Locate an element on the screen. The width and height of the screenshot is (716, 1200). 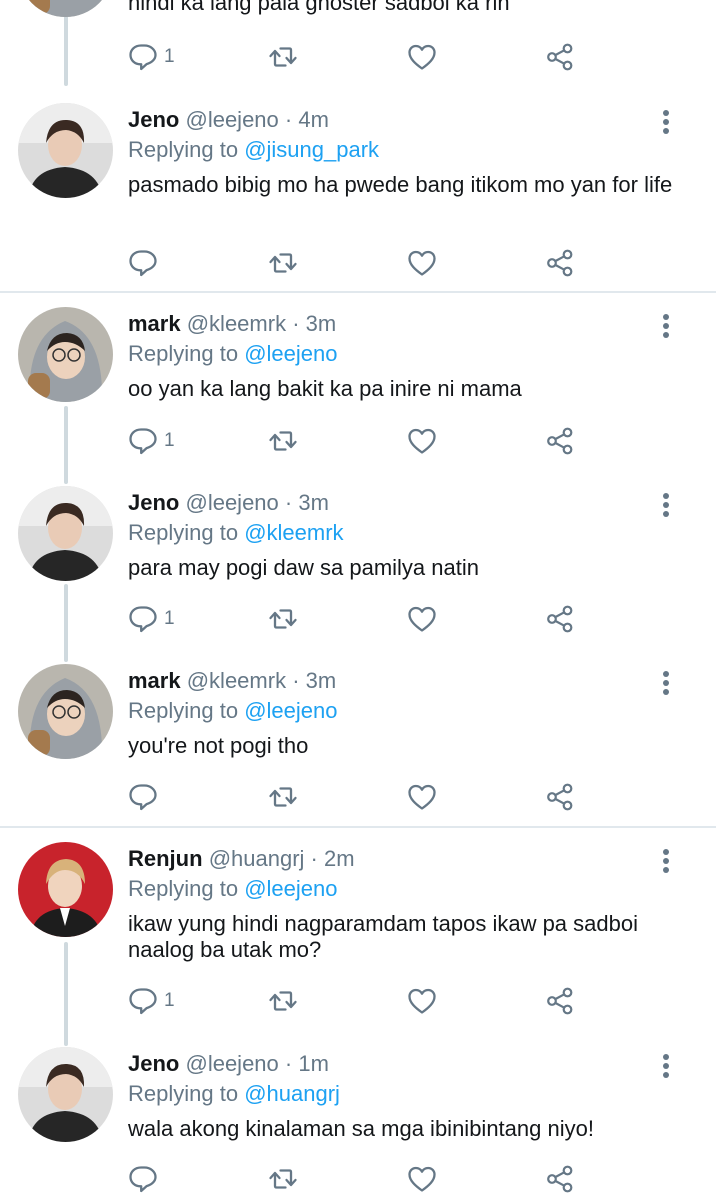
tweet-header: Renjun @huangrj · 2m is located at coordinates (241, 859).